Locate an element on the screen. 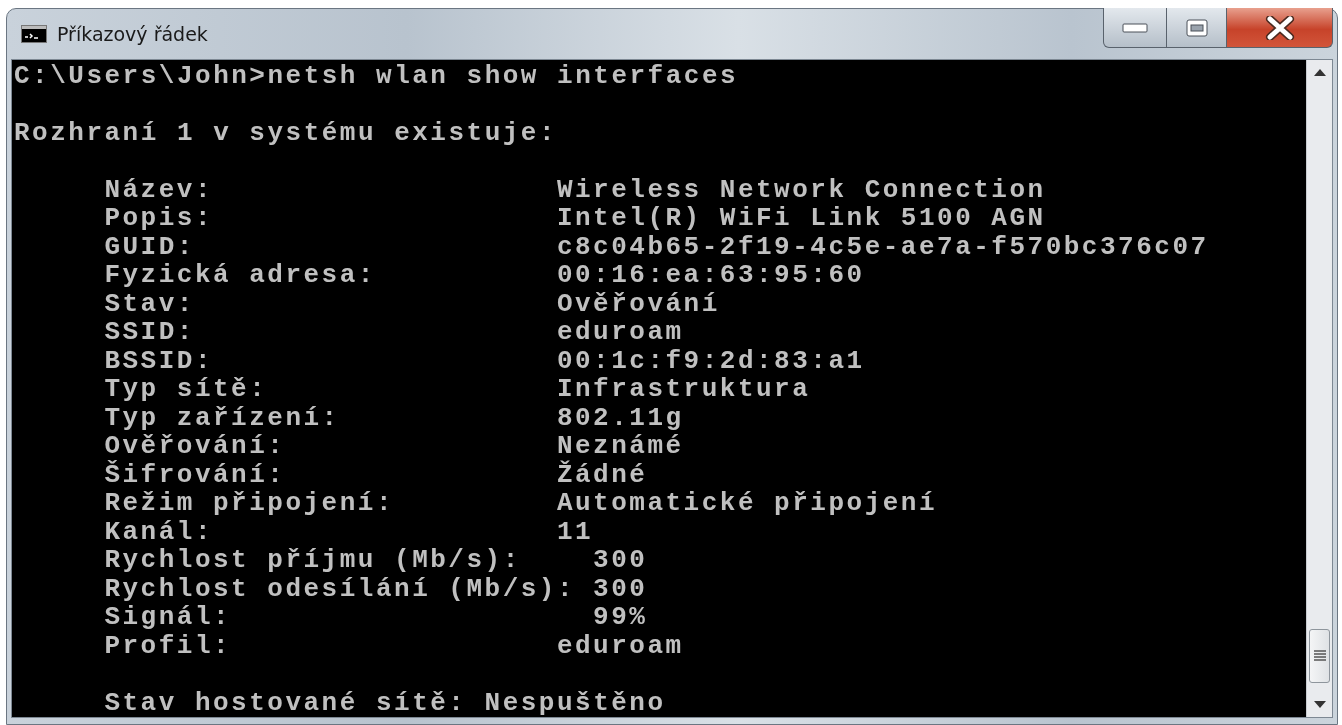  output-line: Rozhraní 1 v systému existuje: is located at coordinates (286, 132).